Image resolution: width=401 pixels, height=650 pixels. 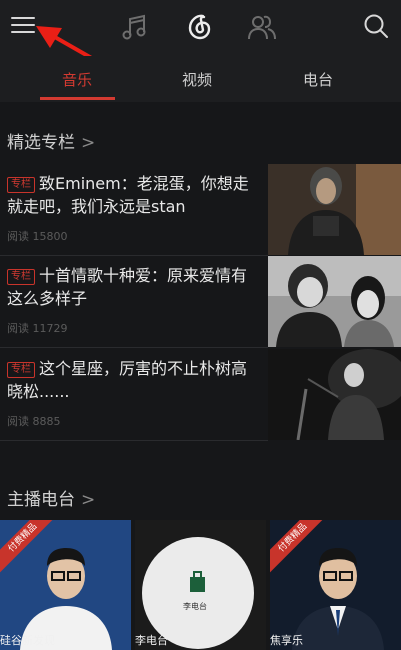 I want to click on netease-logo-icon, so click(x=199, y=29).